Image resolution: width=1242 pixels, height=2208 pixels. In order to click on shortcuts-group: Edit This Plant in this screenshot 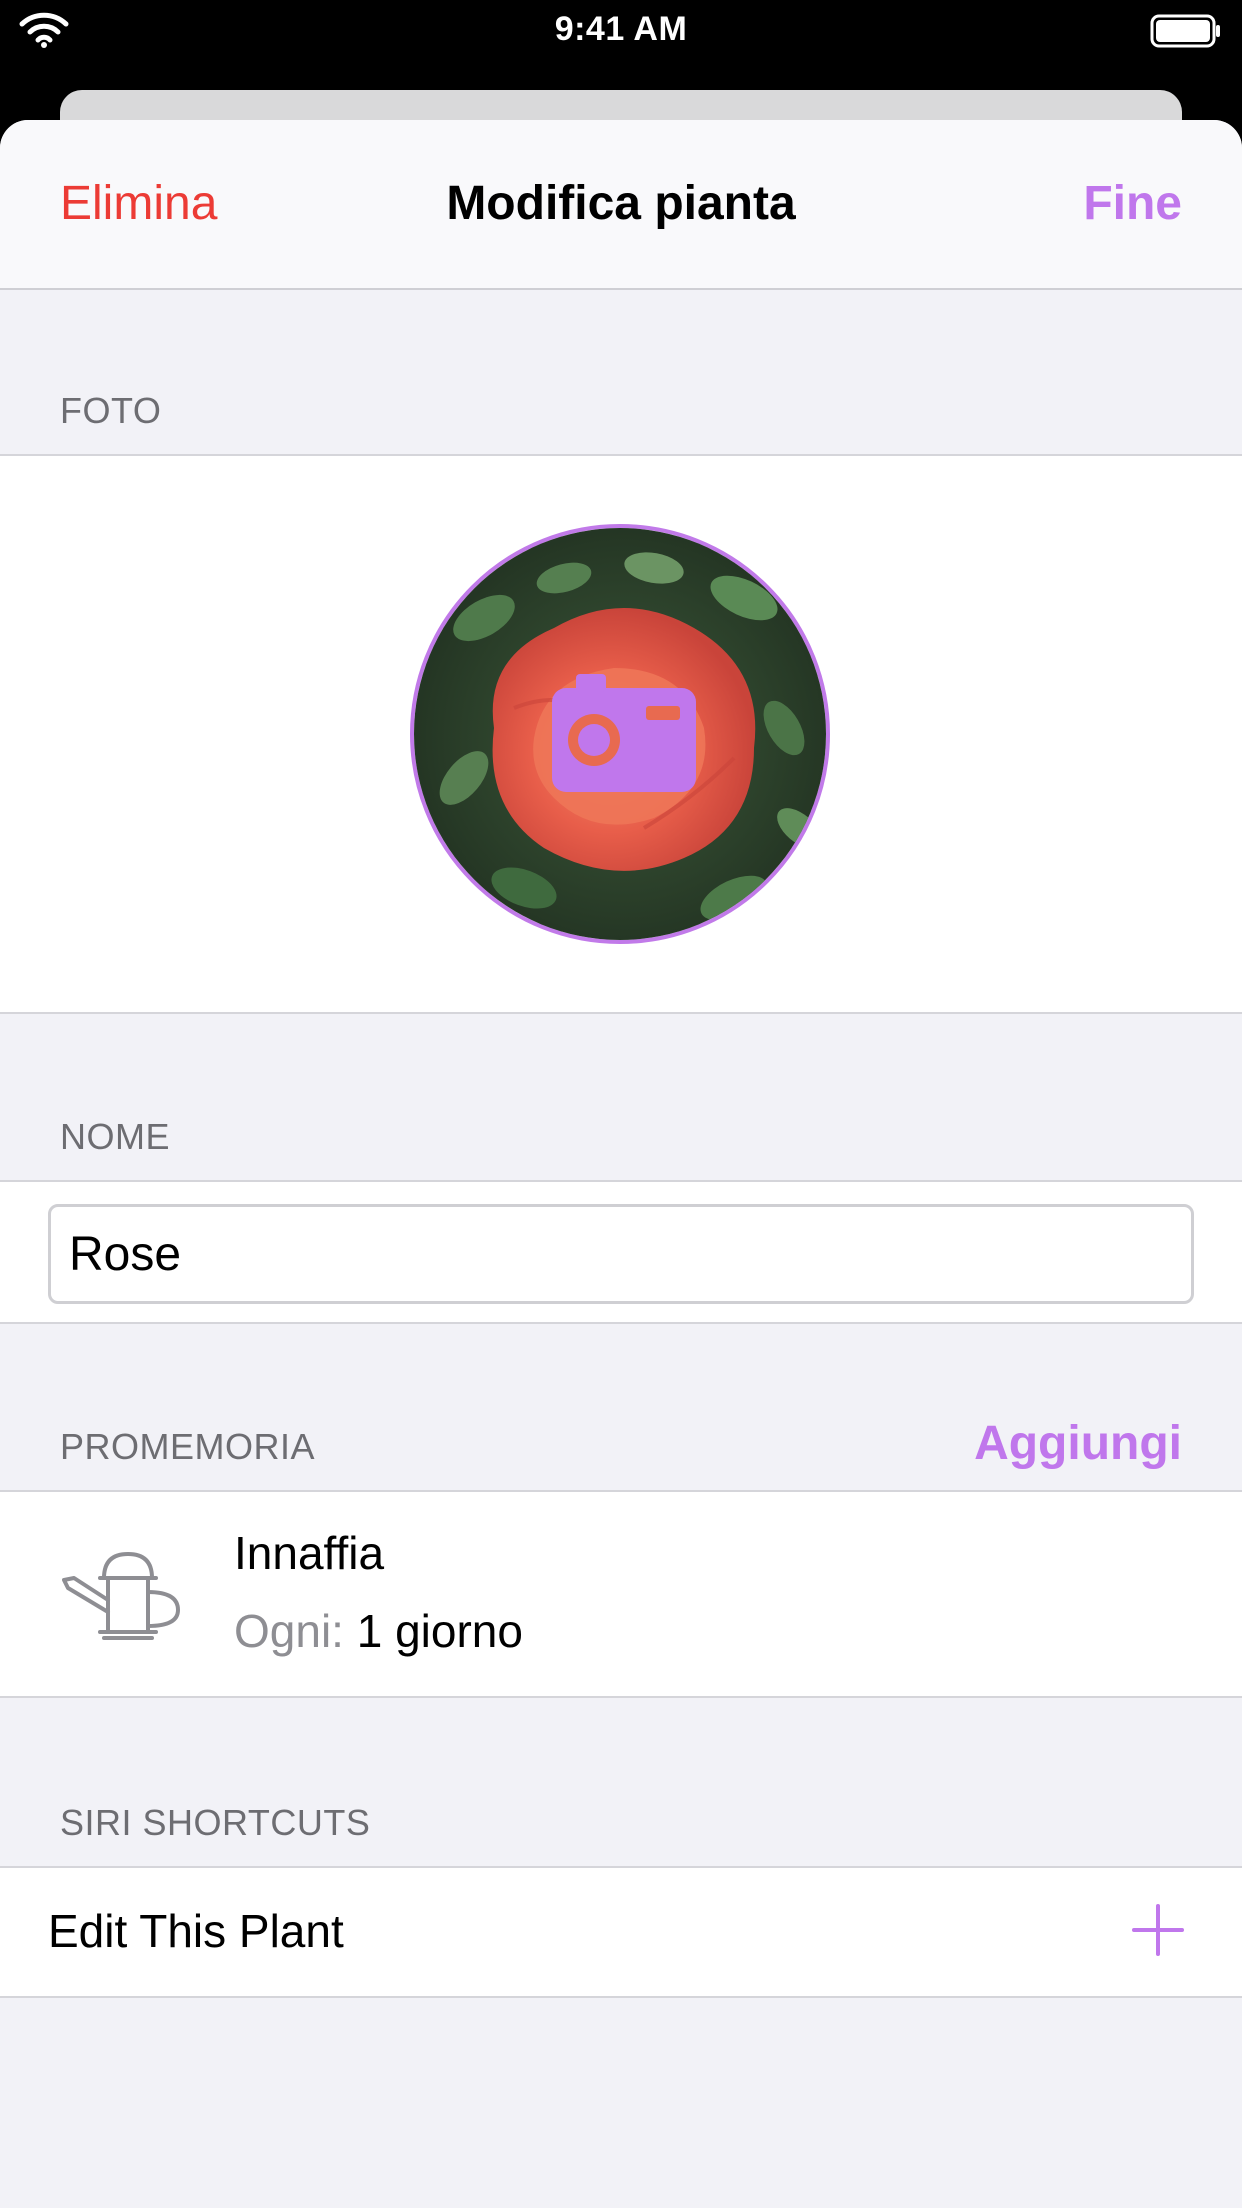, I will do `click(621, 1932)`.